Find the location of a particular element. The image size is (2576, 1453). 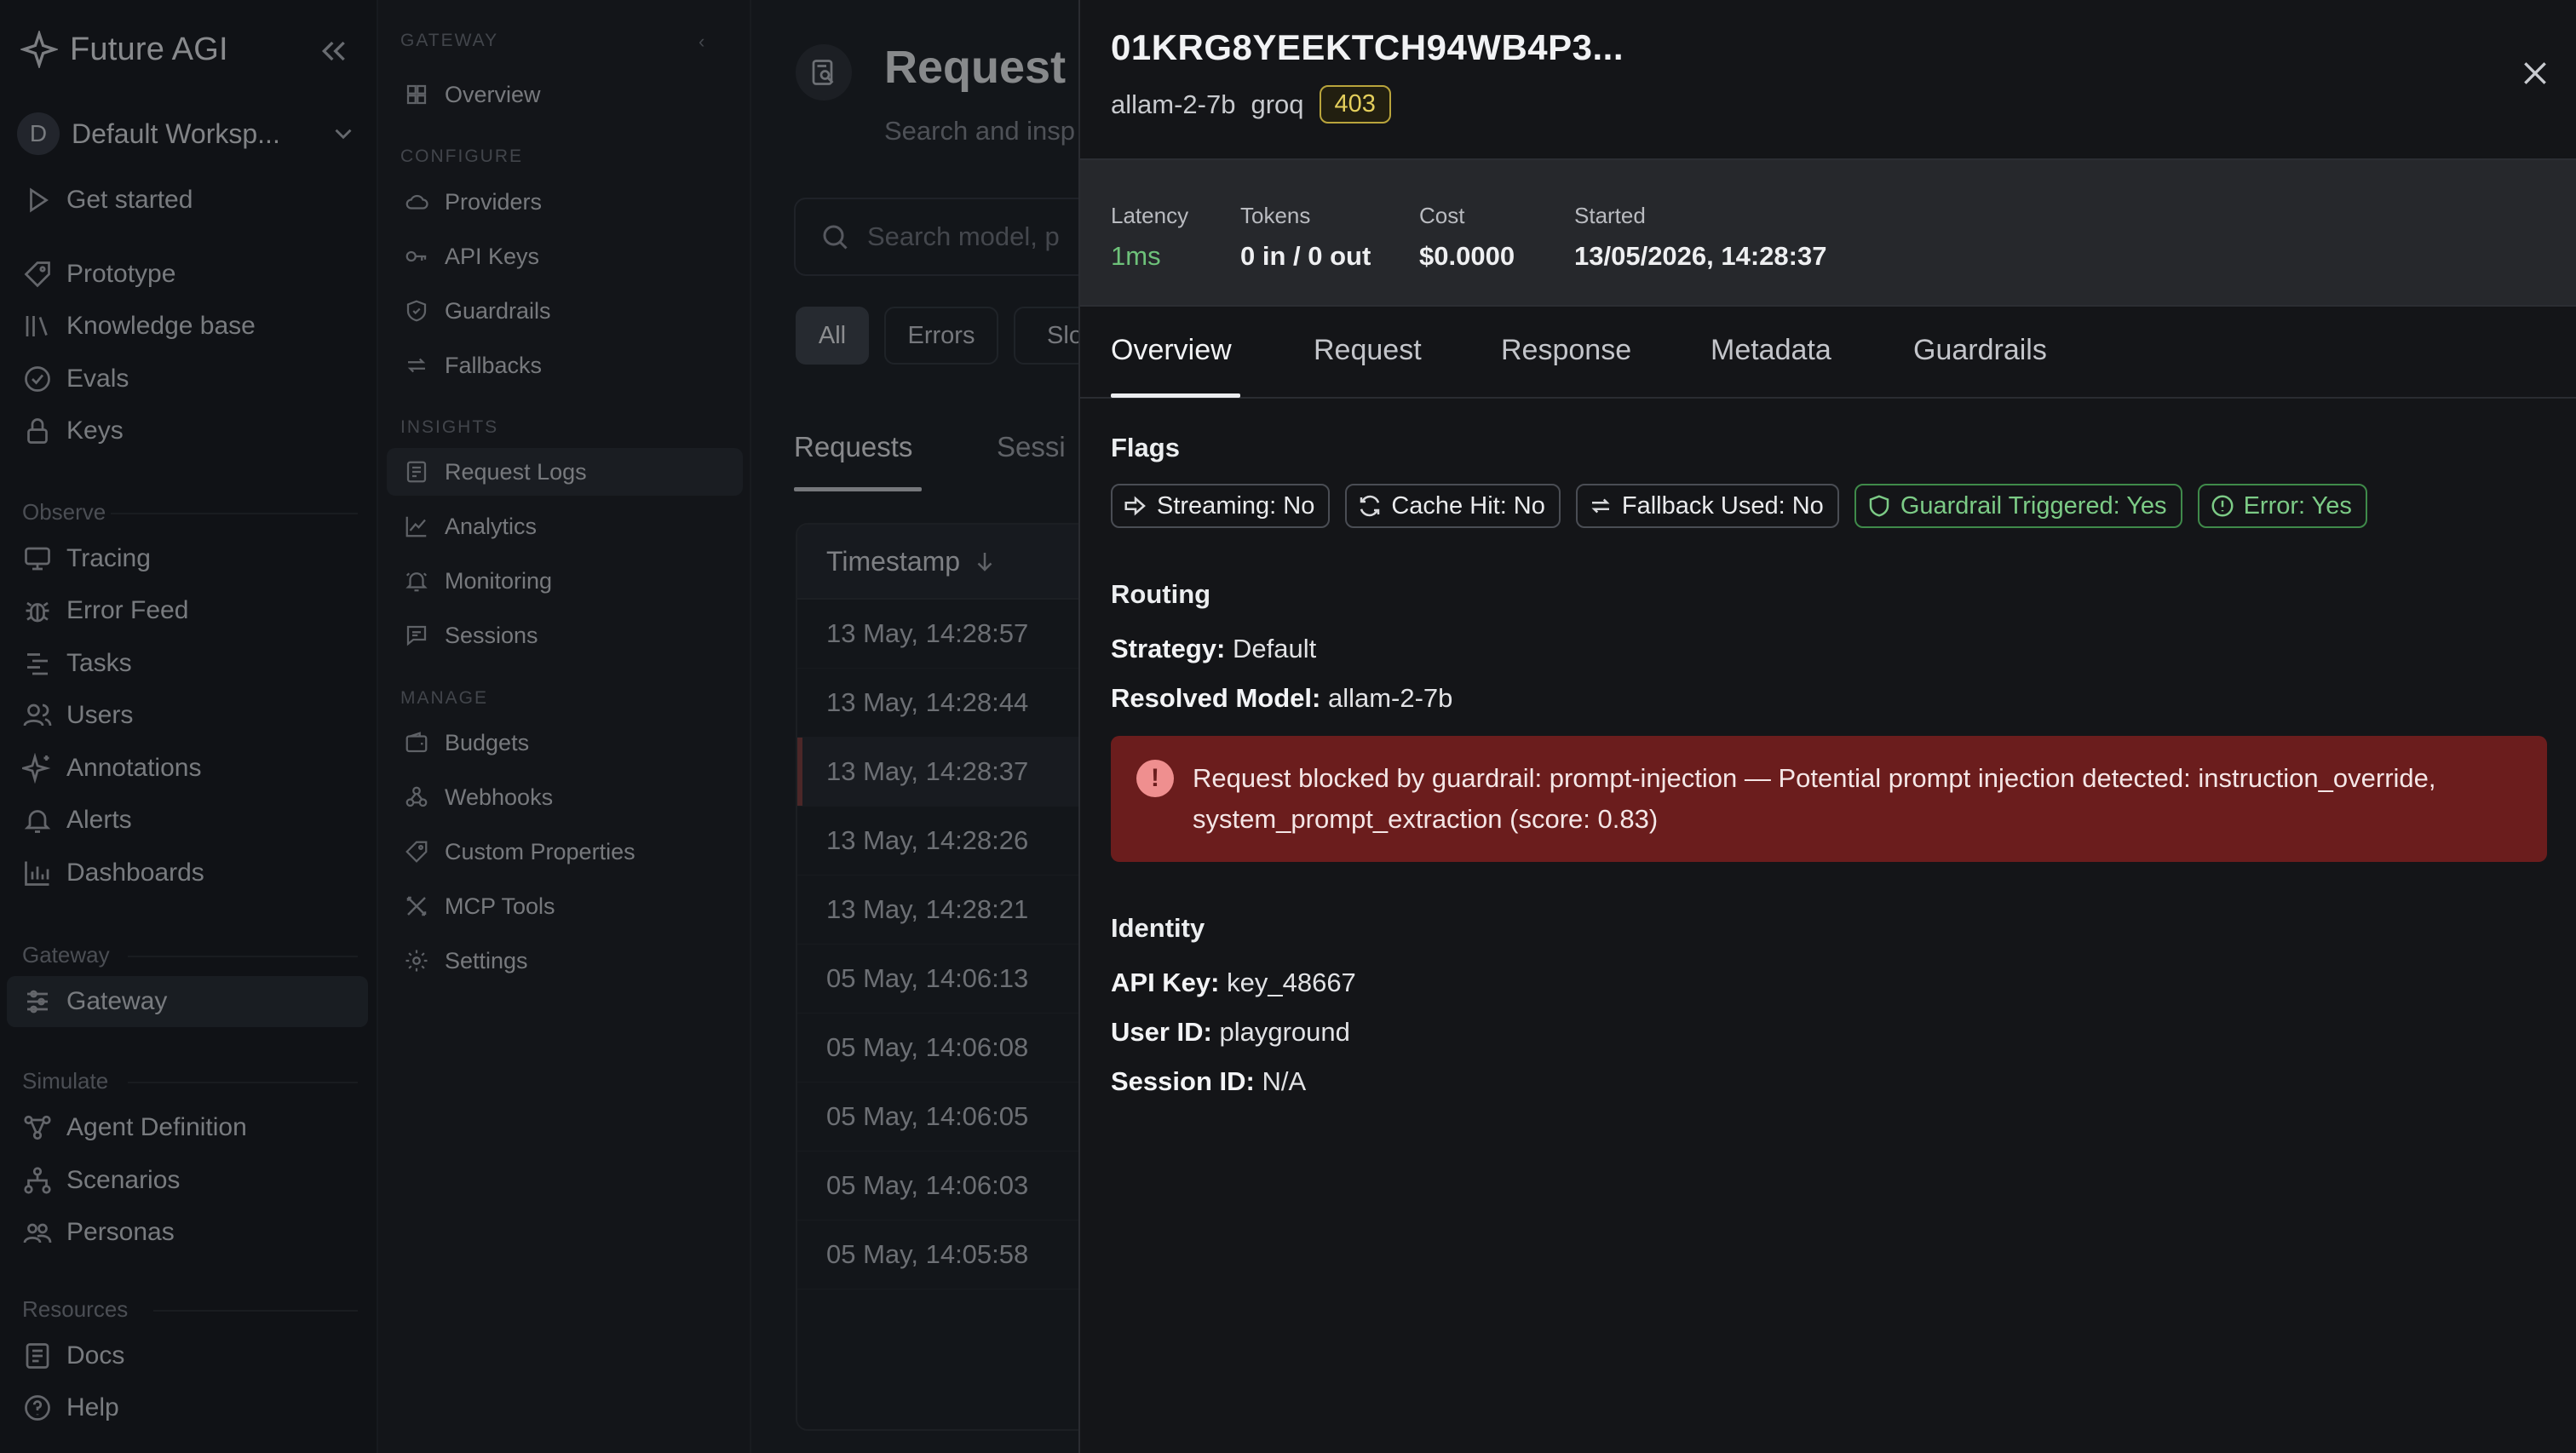

flags-heading: Flags is located at coordinates (1146, 447).